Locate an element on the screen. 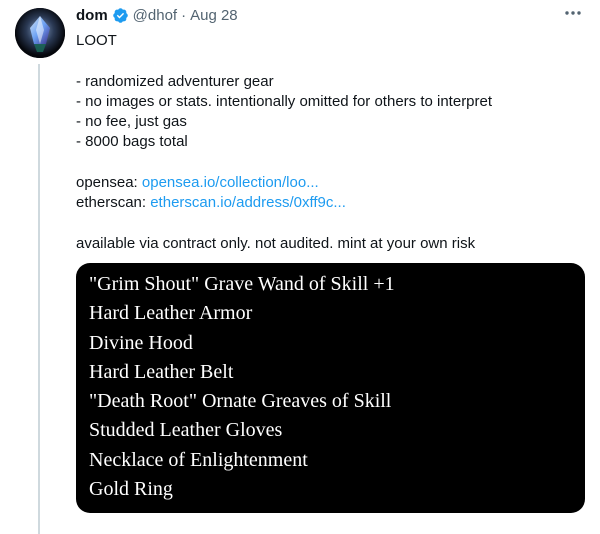 The image size is (600, 534). bullet-line: - no fee, just gas is located at coordinates (131, 121).